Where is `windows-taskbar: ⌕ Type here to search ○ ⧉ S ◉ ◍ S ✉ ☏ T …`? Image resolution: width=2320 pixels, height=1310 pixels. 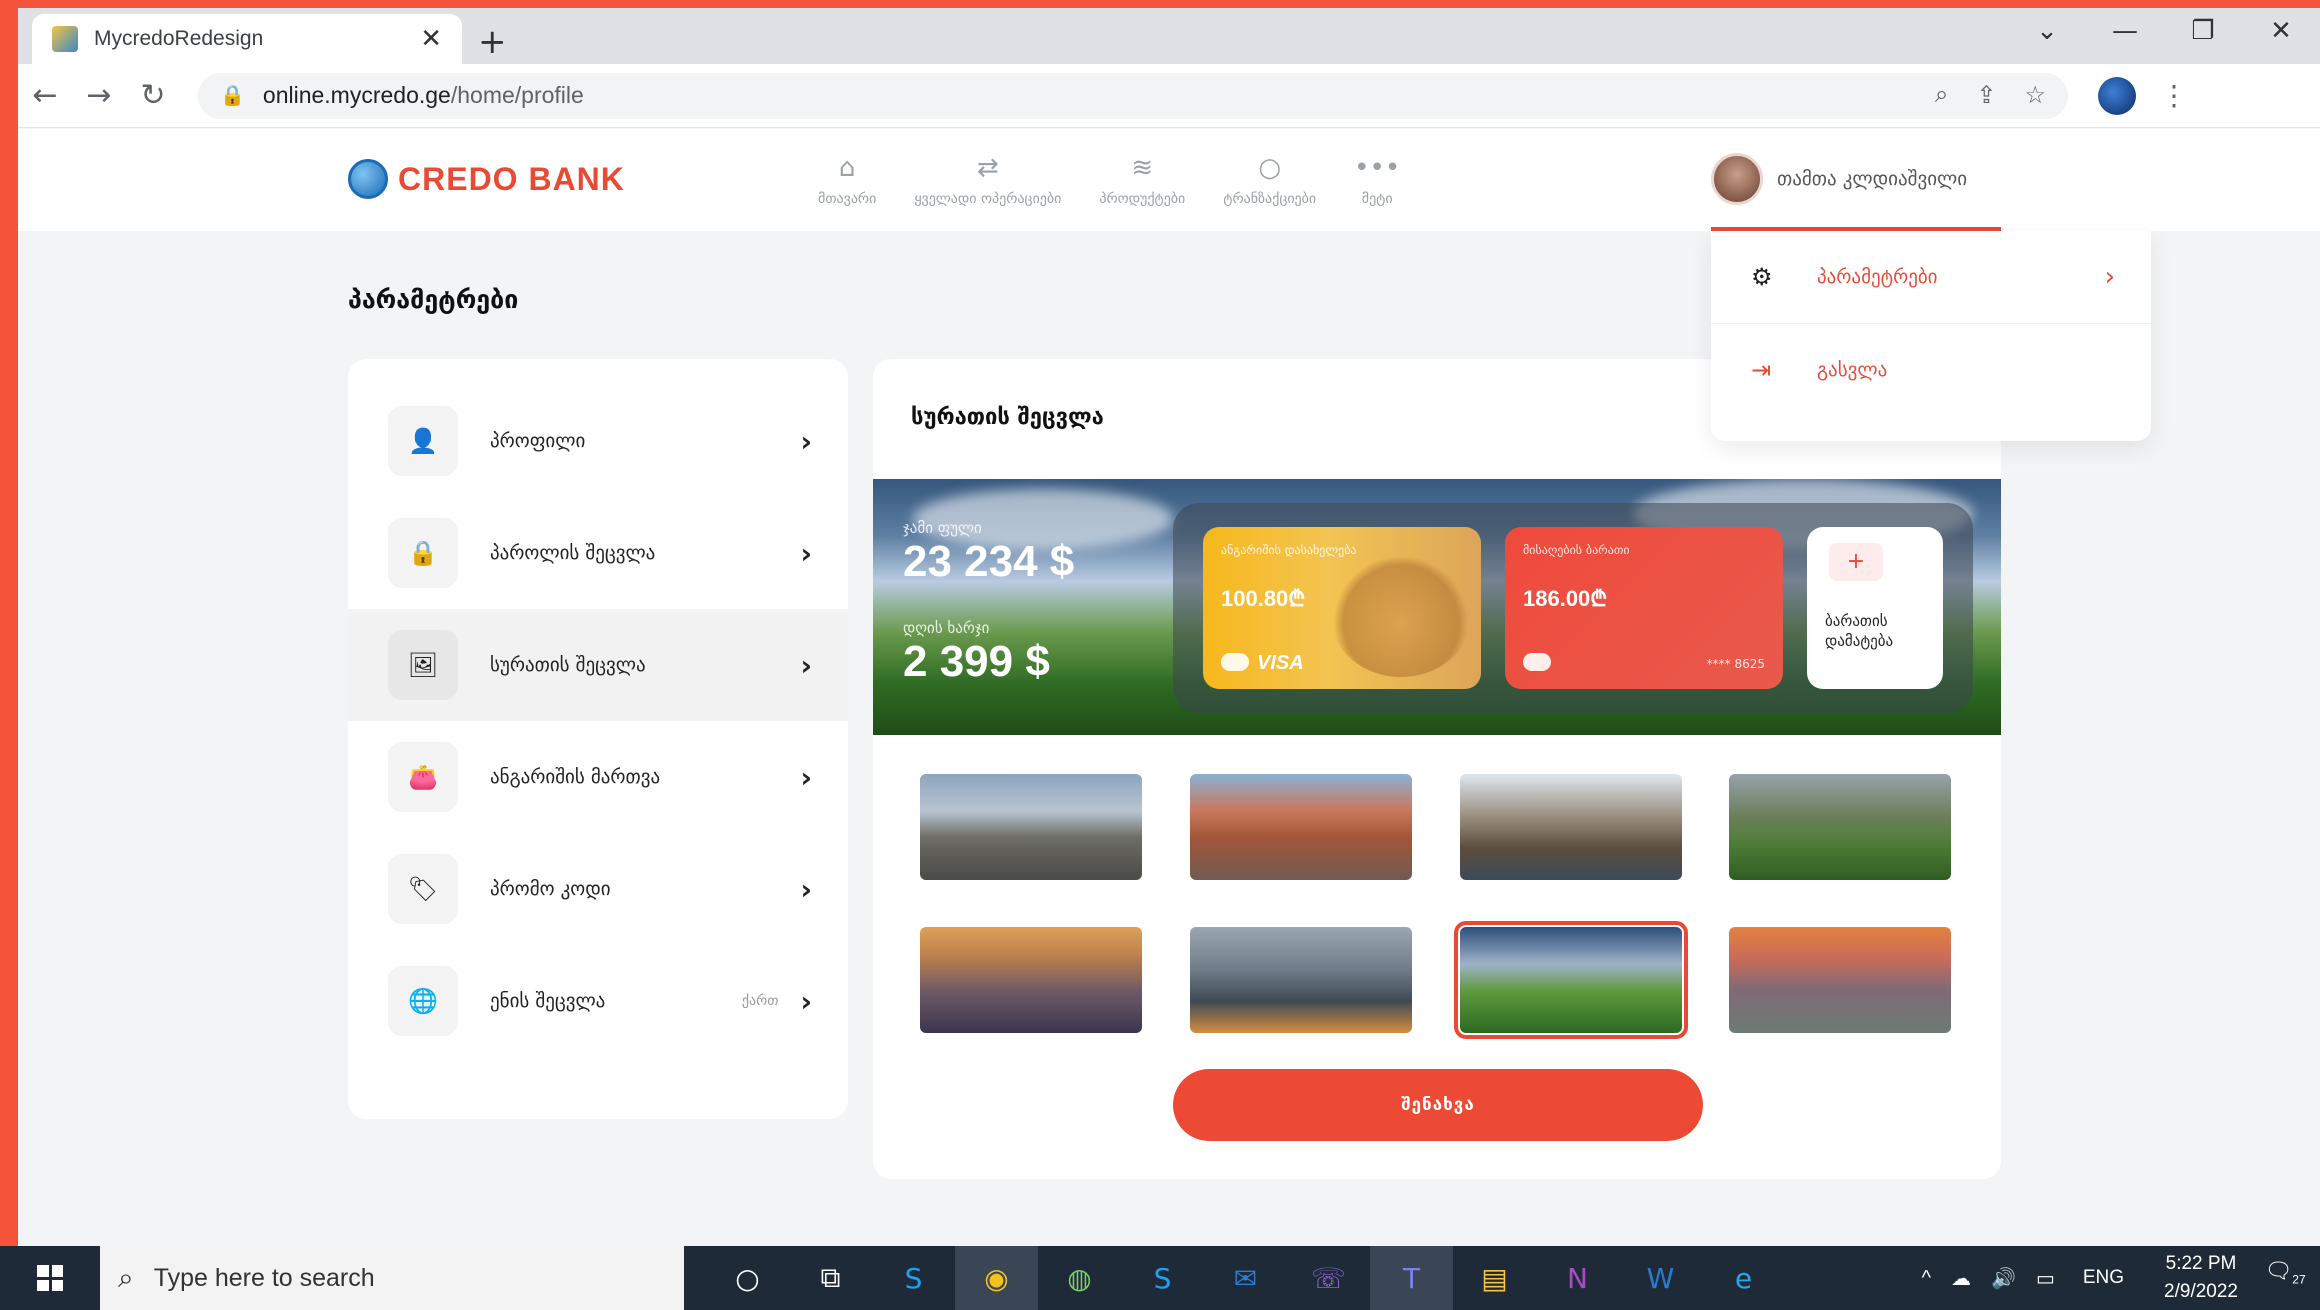
windows-taskbar: ⌕ Type here to search ○ ⧉ S ◉ ◍ S ✉ ☏ T … is located at coordinates (1160, 1278).